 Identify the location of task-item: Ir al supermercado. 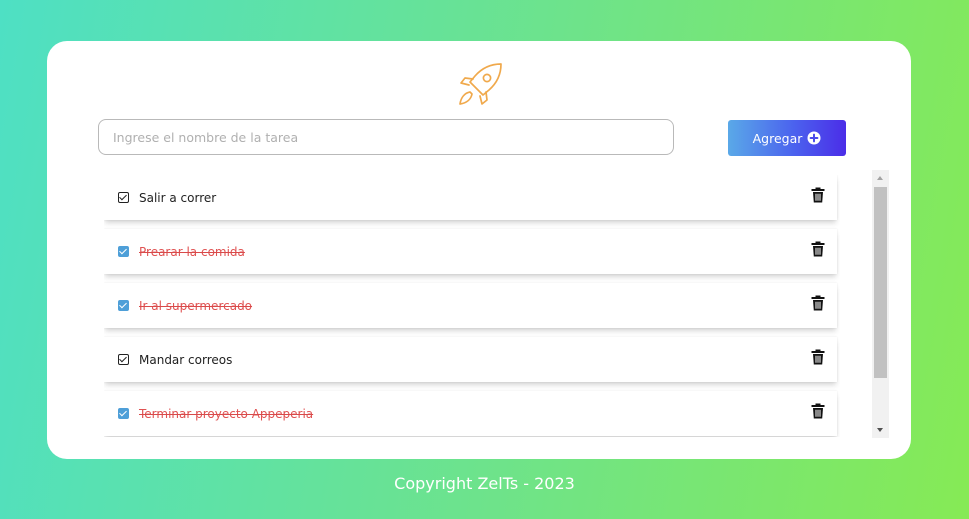
(470, 305).